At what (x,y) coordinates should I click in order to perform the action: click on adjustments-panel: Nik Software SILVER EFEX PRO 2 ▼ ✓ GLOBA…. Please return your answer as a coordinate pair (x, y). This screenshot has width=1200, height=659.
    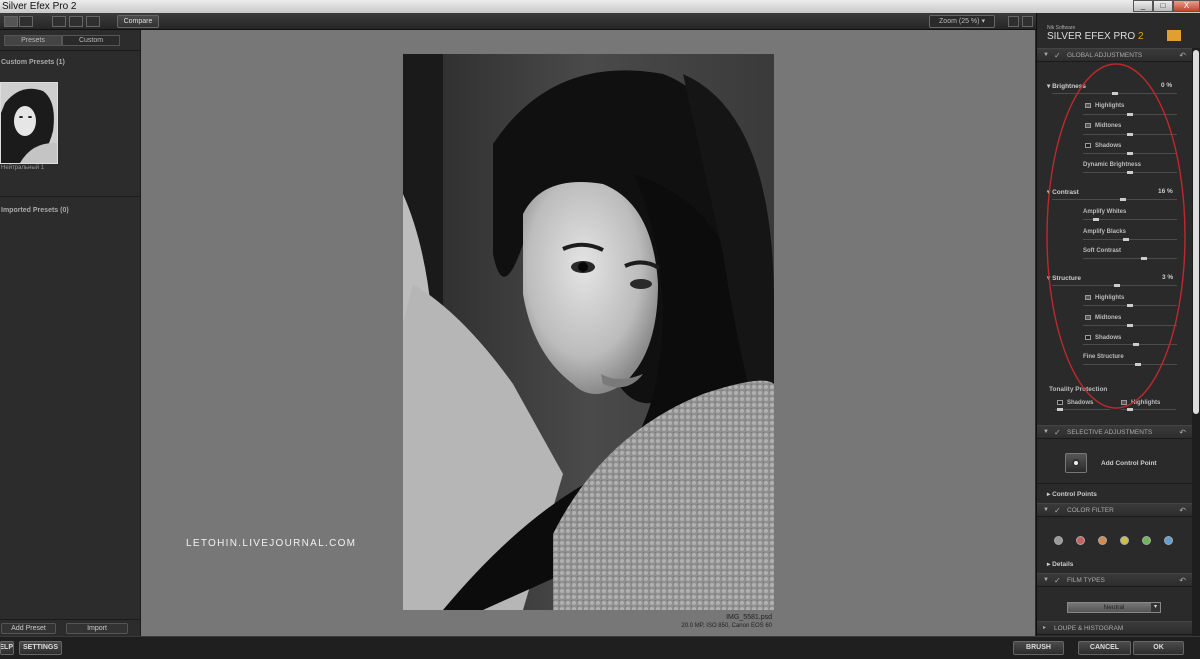
    Looking at the image, I should click on (1118, 324).